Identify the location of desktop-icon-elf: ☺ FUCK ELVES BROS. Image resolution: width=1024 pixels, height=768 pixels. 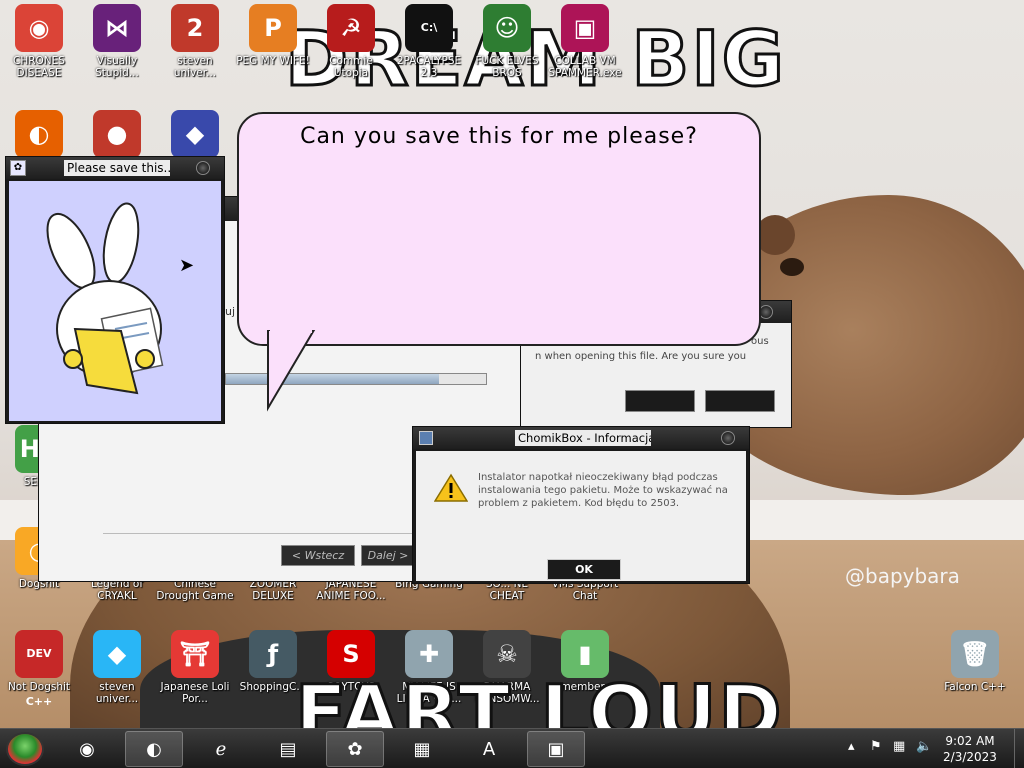
(507, 41).